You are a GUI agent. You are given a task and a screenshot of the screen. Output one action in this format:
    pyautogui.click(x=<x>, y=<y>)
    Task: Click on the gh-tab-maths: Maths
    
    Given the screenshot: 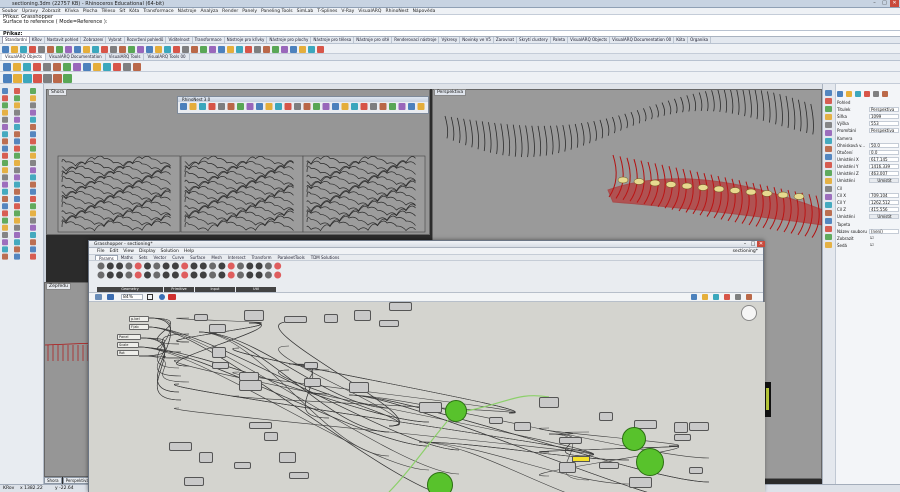 What is the action you would take?
    pyautogui.click(x=127, y=257)
    